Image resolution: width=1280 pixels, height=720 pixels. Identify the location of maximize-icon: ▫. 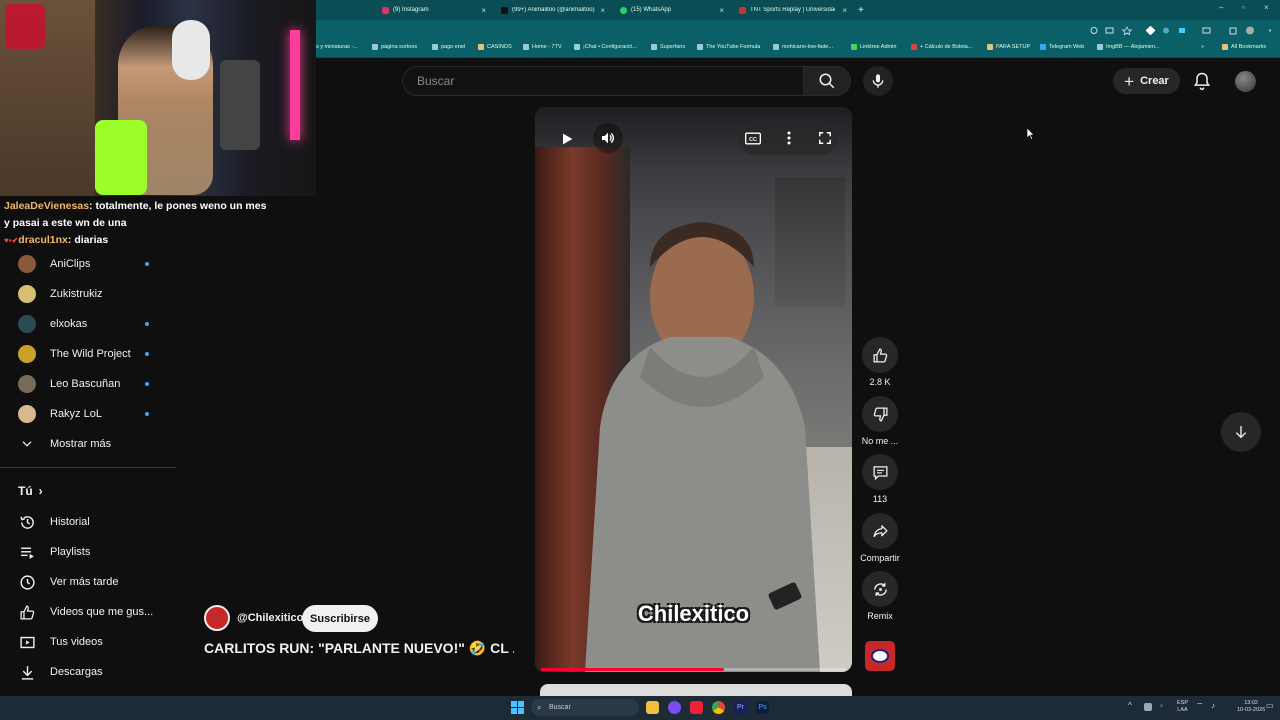
(1243, 7).